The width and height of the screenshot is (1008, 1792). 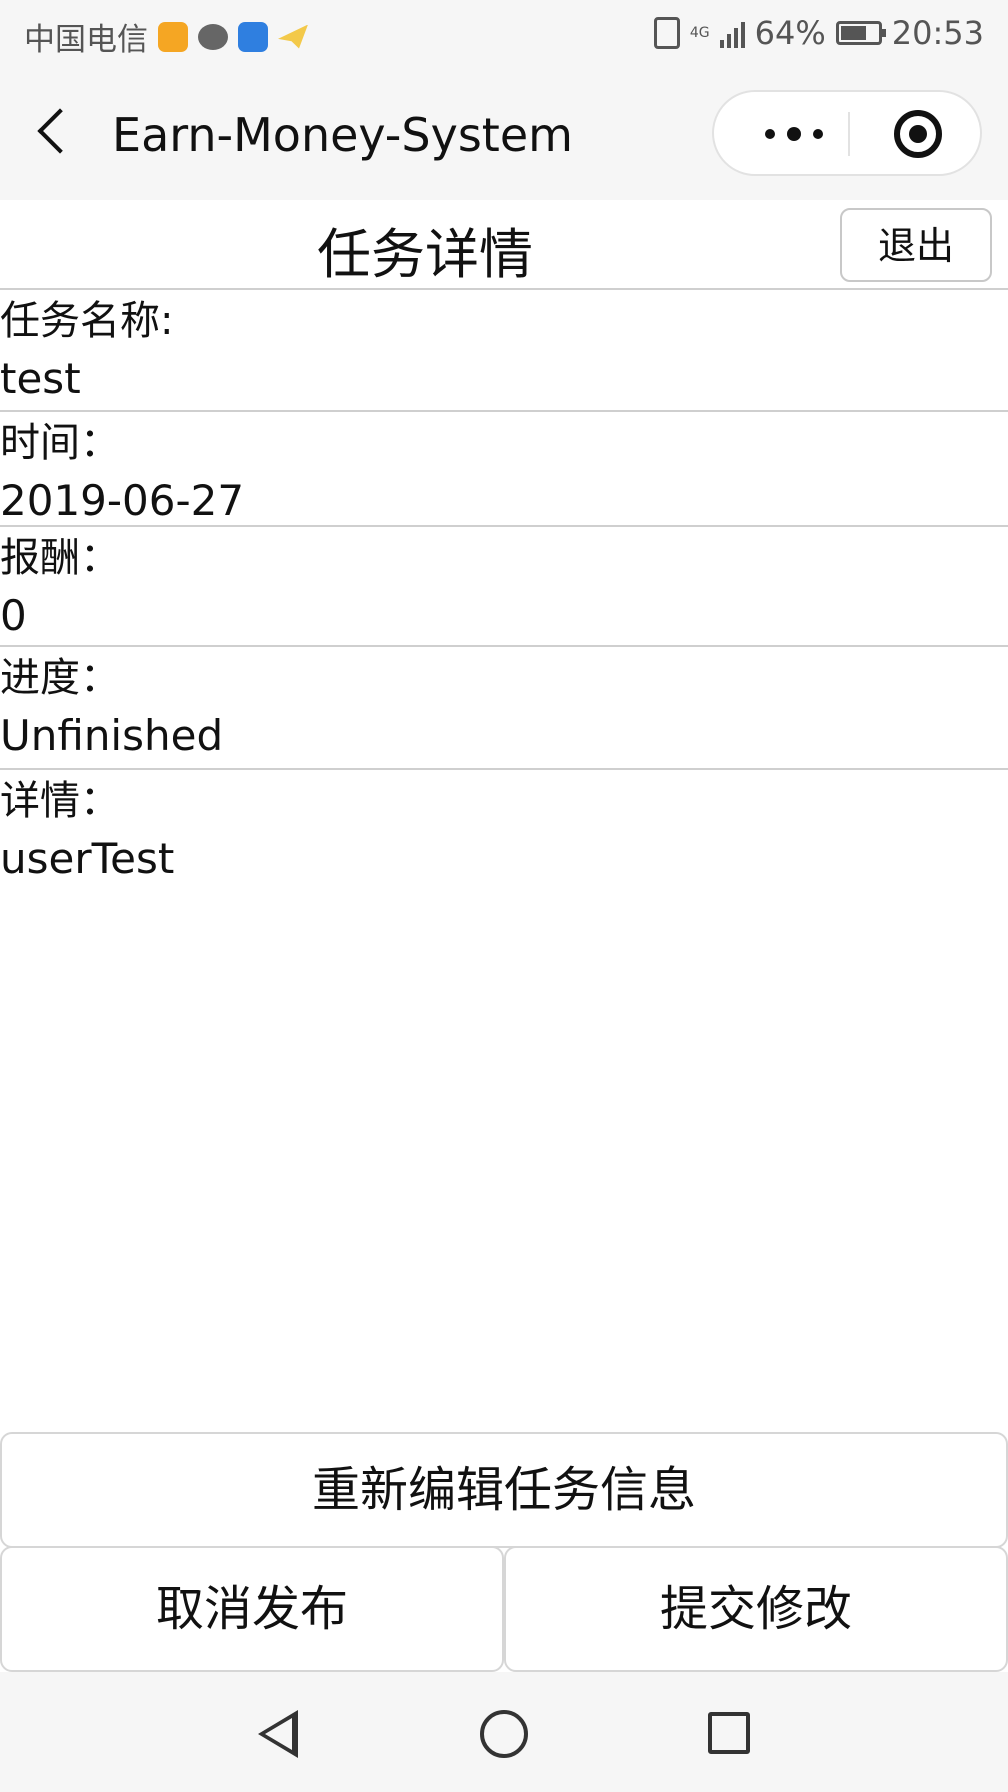 I want to click on capsule-divider, so click(x=849, y=134).